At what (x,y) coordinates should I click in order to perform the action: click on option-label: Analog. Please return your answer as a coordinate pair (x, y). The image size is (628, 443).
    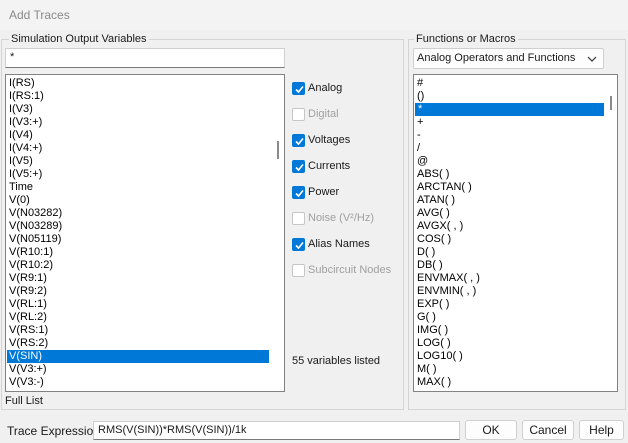
    Looking at the image, I should click on (325, 88).